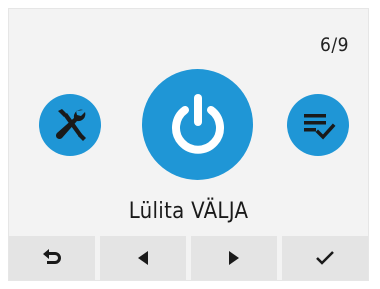 Image resolution: width=380 pixels, height=289 pixels. What do you see at coordinates (334, 45) in the screenshot?
I see `page-indicator: 6/9` at bounding box center [334, 45].